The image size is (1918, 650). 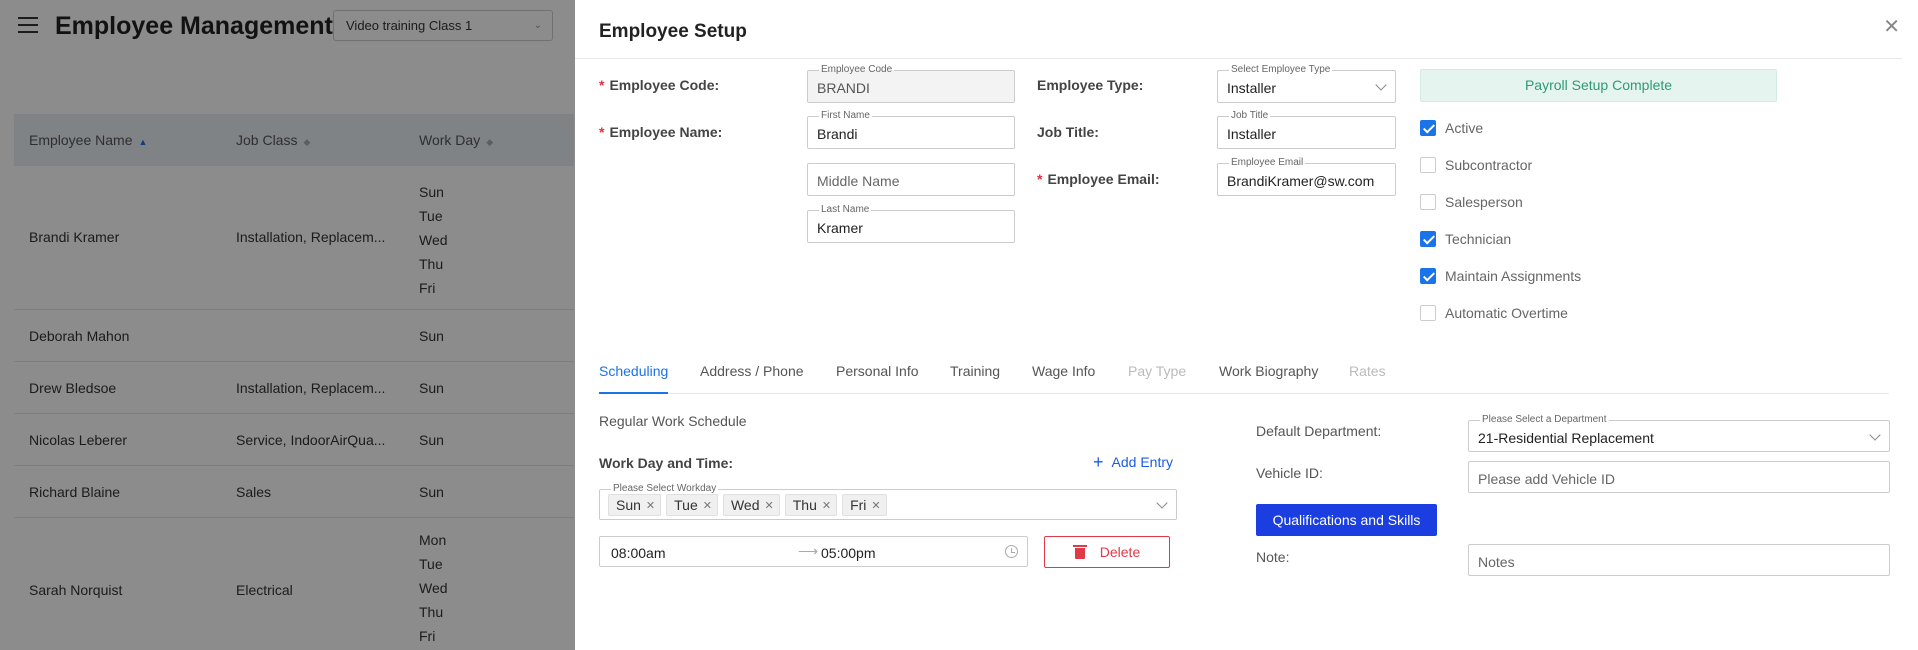 What do you see at coordinates (752, 378) in the screenshot?
I see `tab-address-phone: Address / Phone` at bounding box center [752, 378].